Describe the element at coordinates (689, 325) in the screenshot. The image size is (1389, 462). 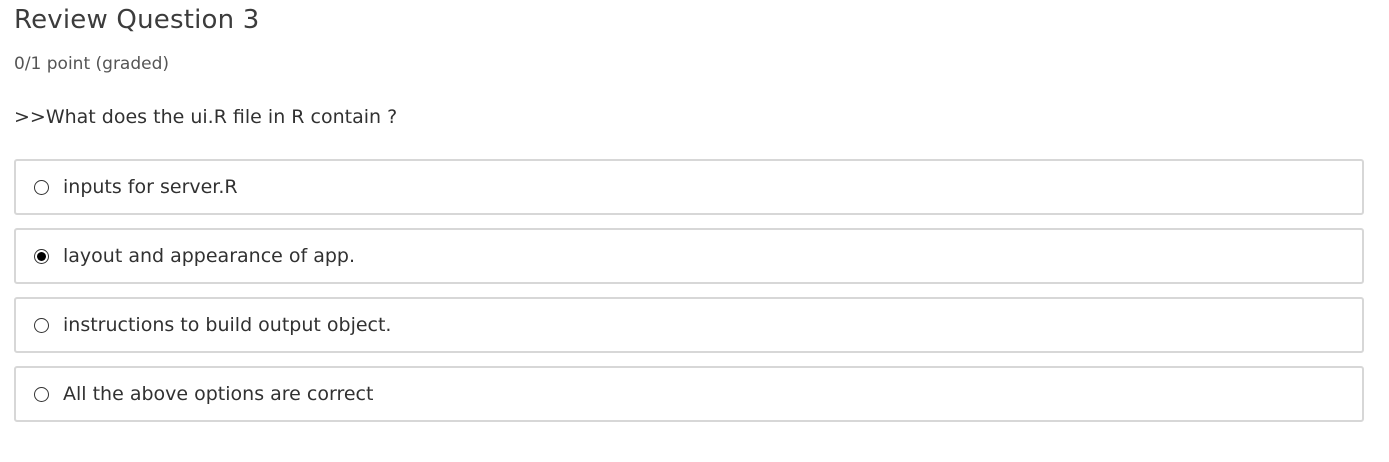
I see `answer-option-3: instructions to build output object.` at that location.